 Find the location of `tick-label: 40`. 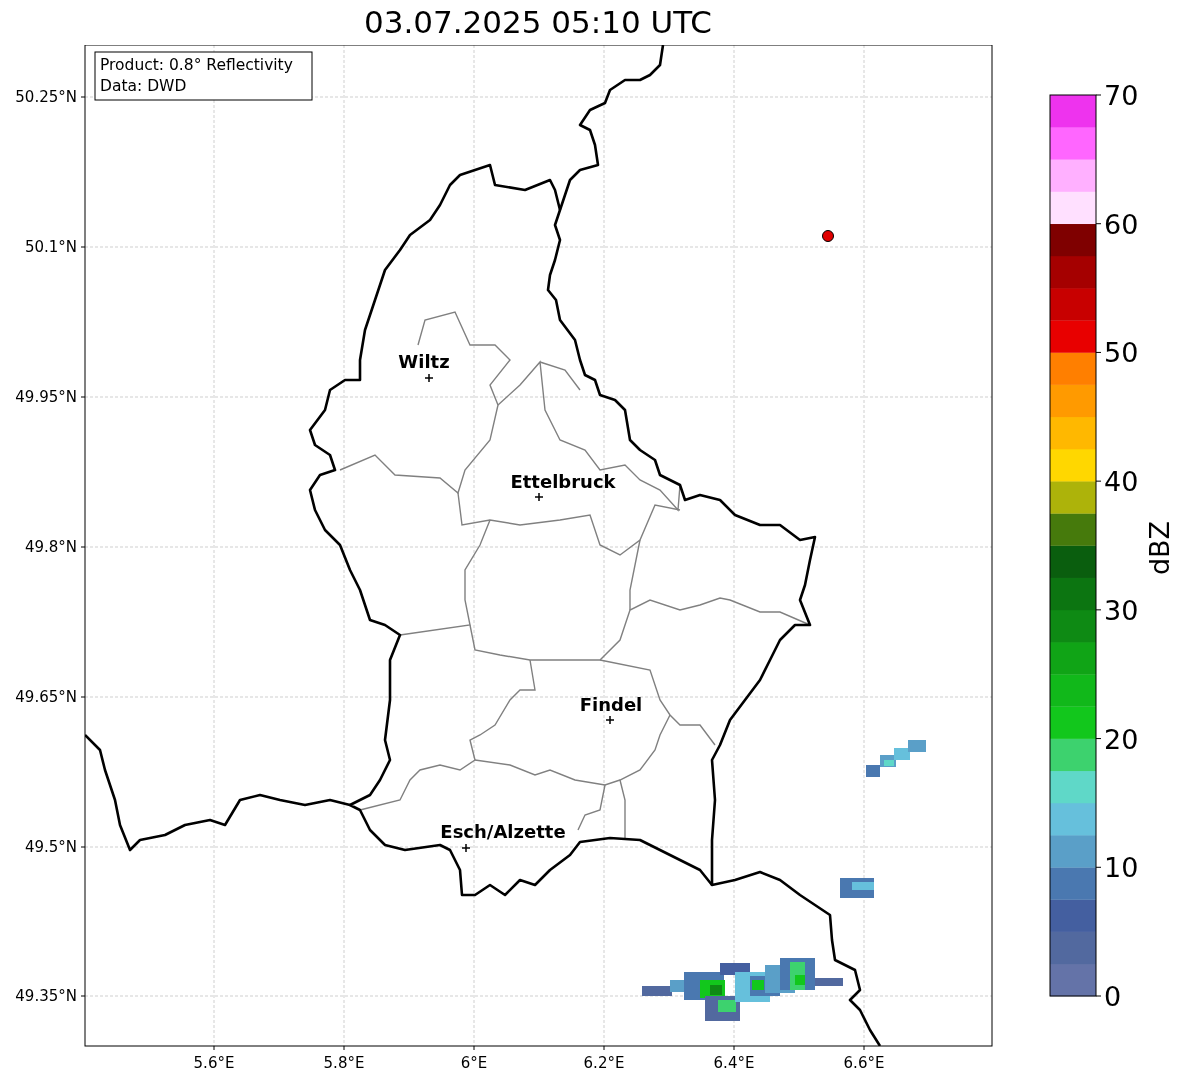

tick-label: 40 is located at coordinates (1121, 482).